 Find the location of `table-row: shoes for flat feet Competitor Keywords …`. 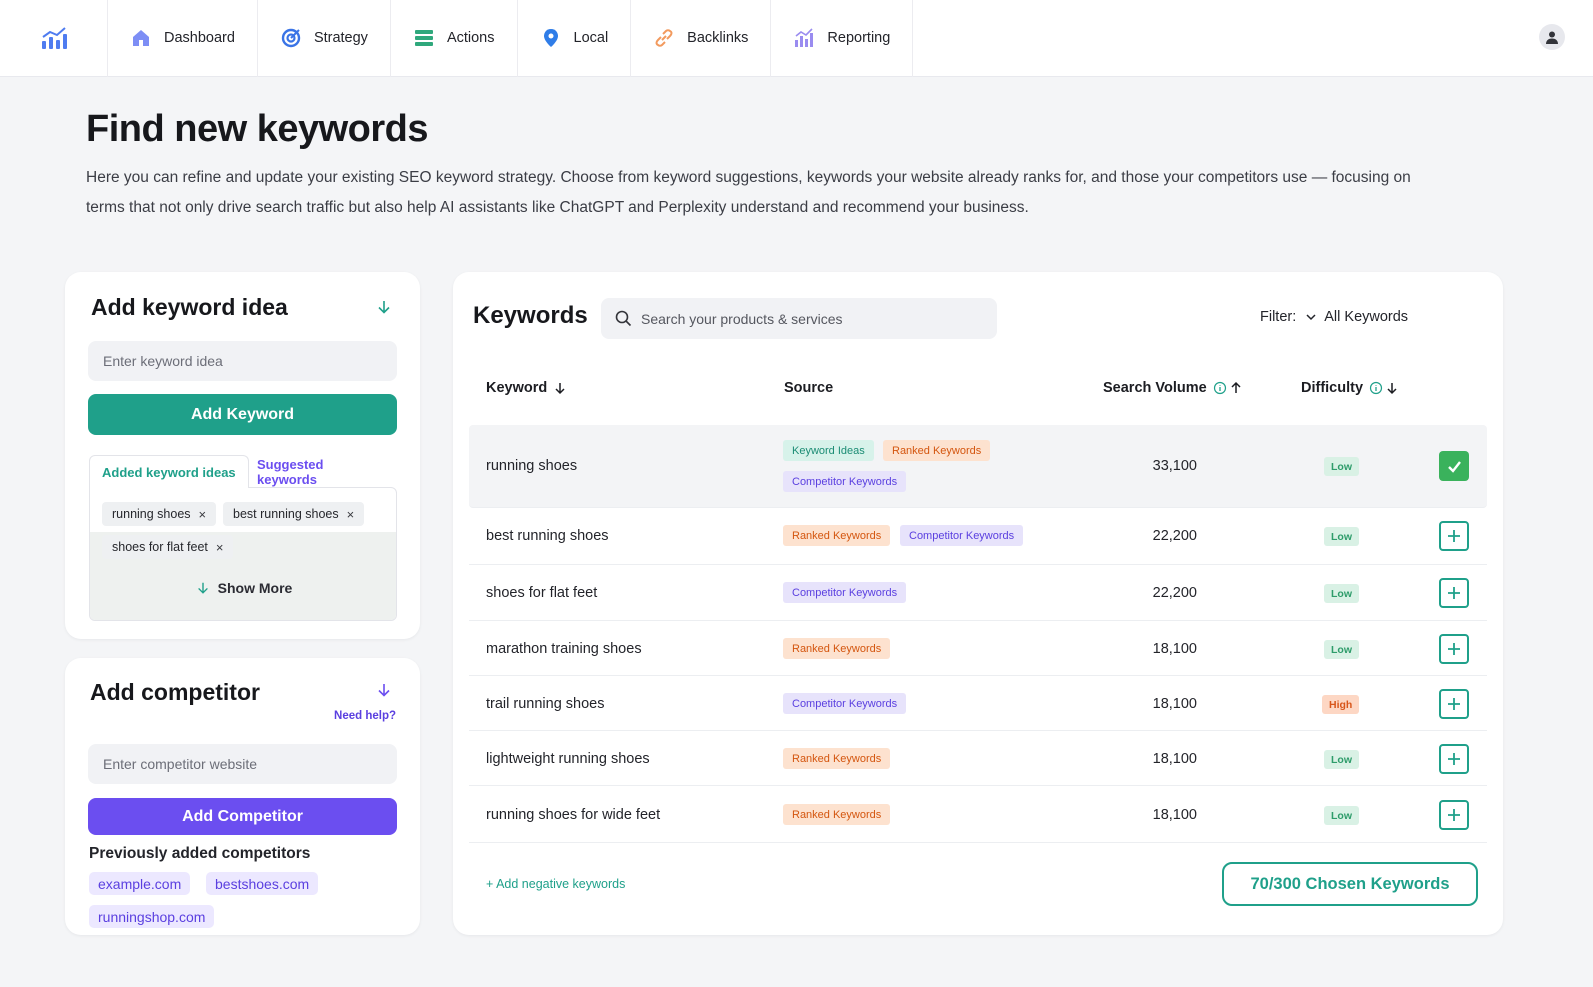

table-row: shoes for flat feet Competitor Keywords … is located at coordinates (978, 593).